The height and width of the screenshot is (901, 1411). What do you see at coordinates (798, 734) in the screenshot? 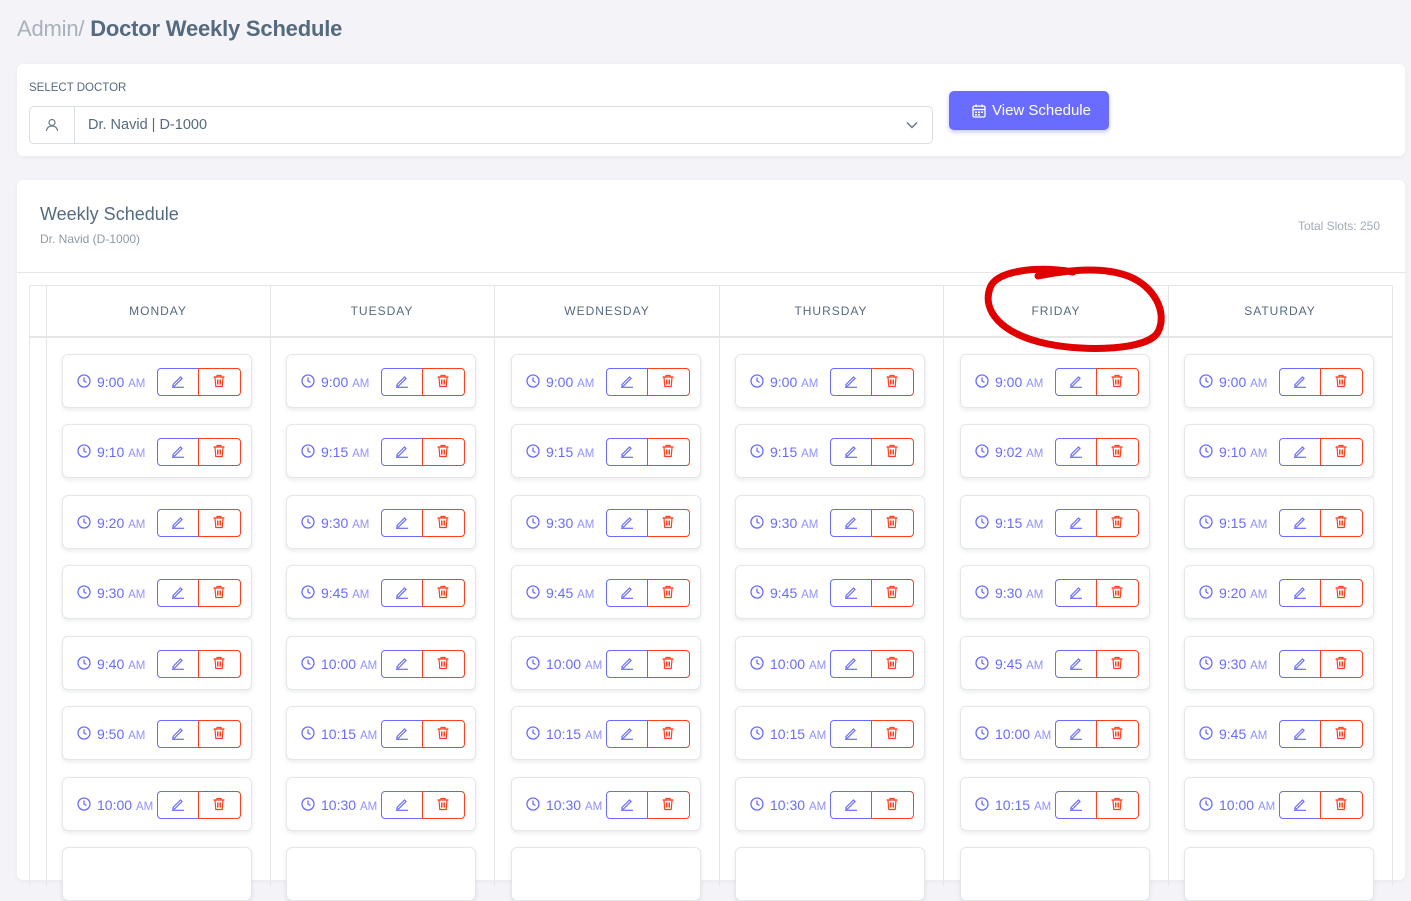
I see `slot-time: 10:15 AM` at bounding box center [798, 734].